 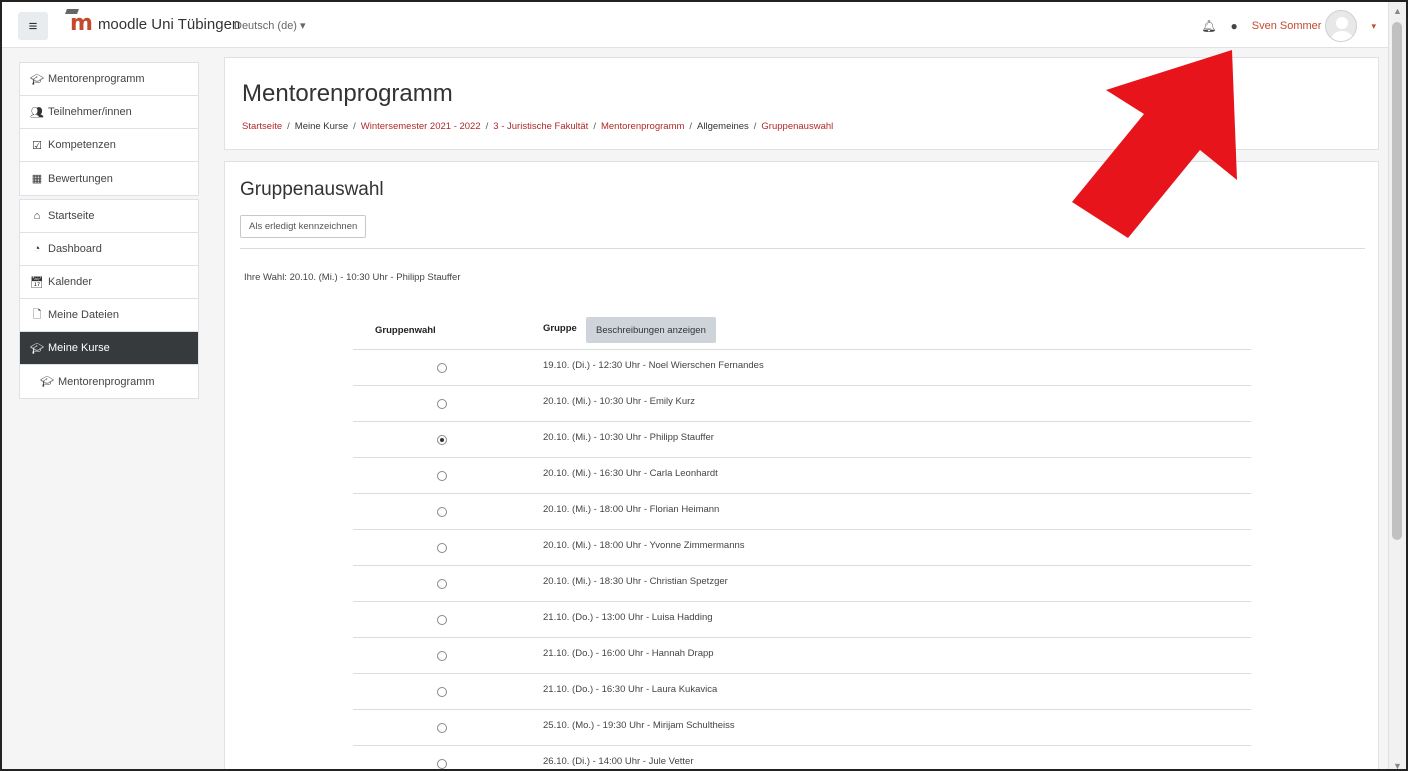 I want to click on breadcrumb-item: Wintersemester 2021 - 2022, so click(x=421, y=126).